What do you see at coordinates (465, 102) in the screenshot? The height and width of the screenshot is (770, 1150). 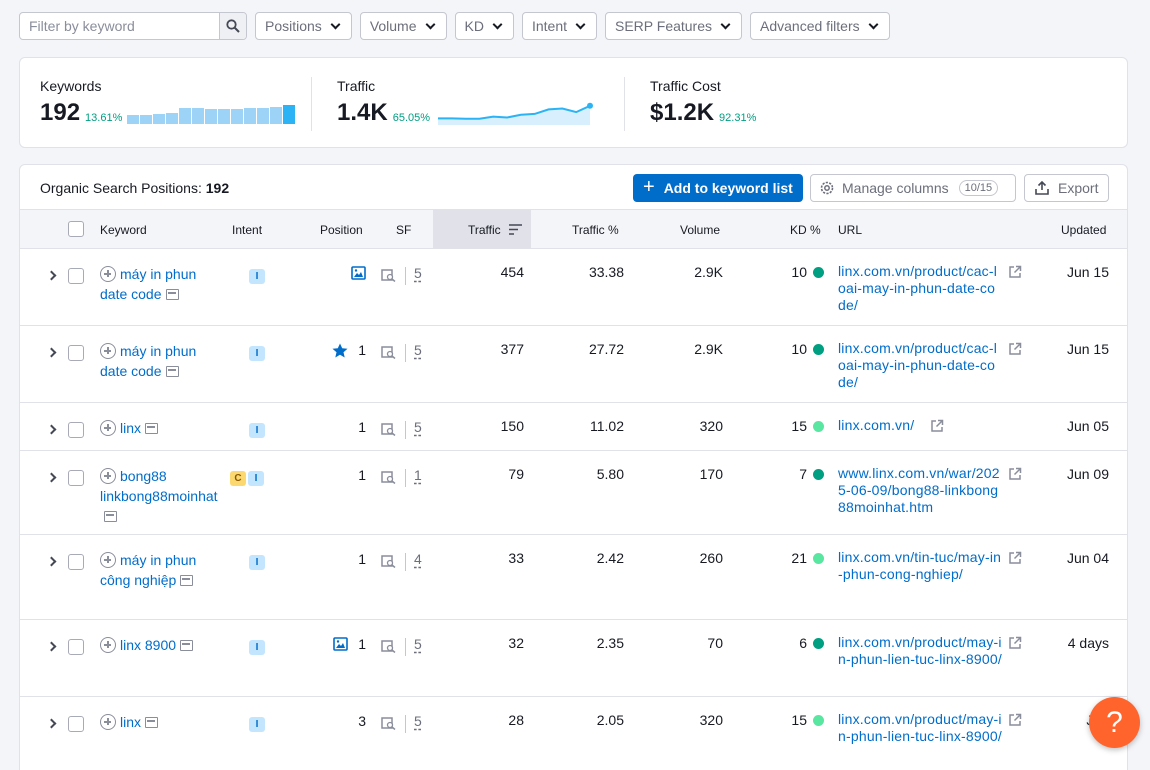 I see `traffic-metric: Traffic 1.4K 65.05%` at bounding box center [465, 102].